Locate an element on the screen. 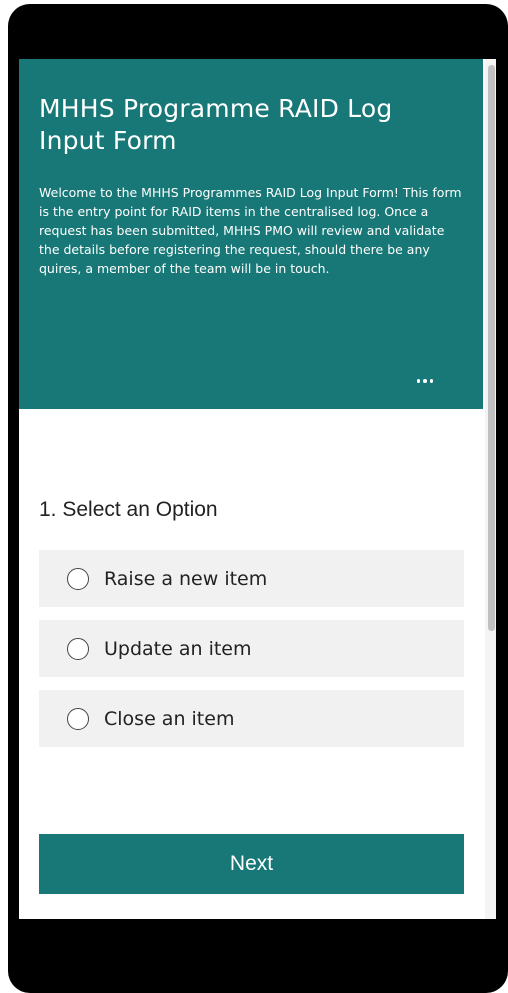 The image size is (508, 993). more-options-button is located at coordinates (425, 381).